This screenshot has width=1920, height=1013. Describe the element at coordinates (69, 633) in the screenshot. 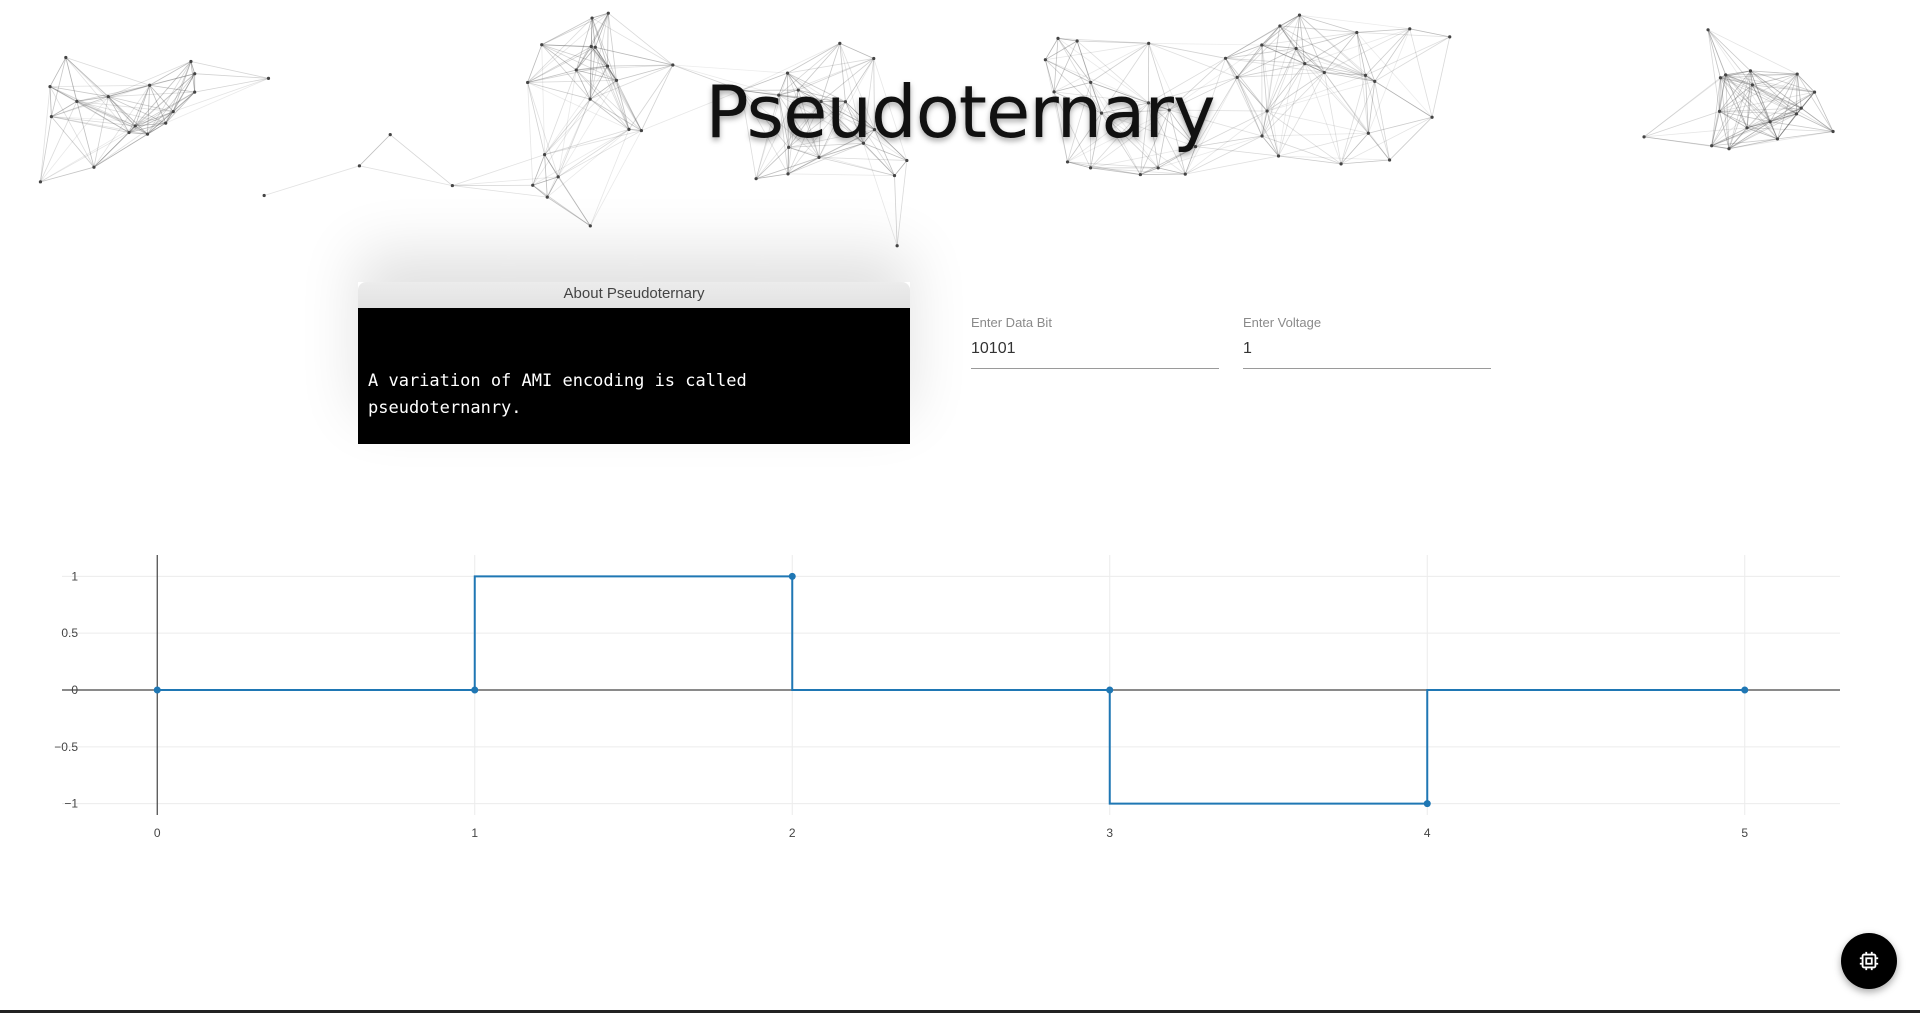

I see `y-tick-label: 0.5` at that location.